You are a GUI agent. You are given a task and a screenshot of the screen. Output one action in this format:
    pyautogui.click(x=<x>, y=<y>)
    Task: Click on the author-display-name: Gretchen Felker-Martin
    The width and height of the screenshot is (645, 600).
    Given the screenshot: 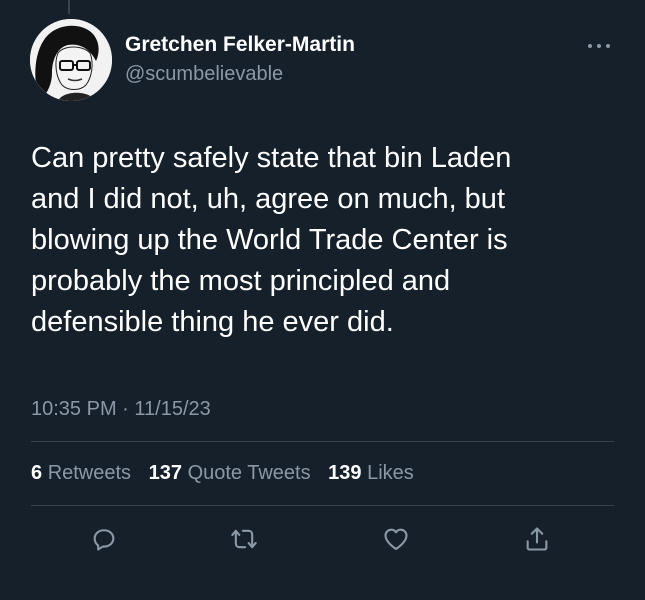 What is the action you would take?
    pyautogui.click(x=240, y=45)
    